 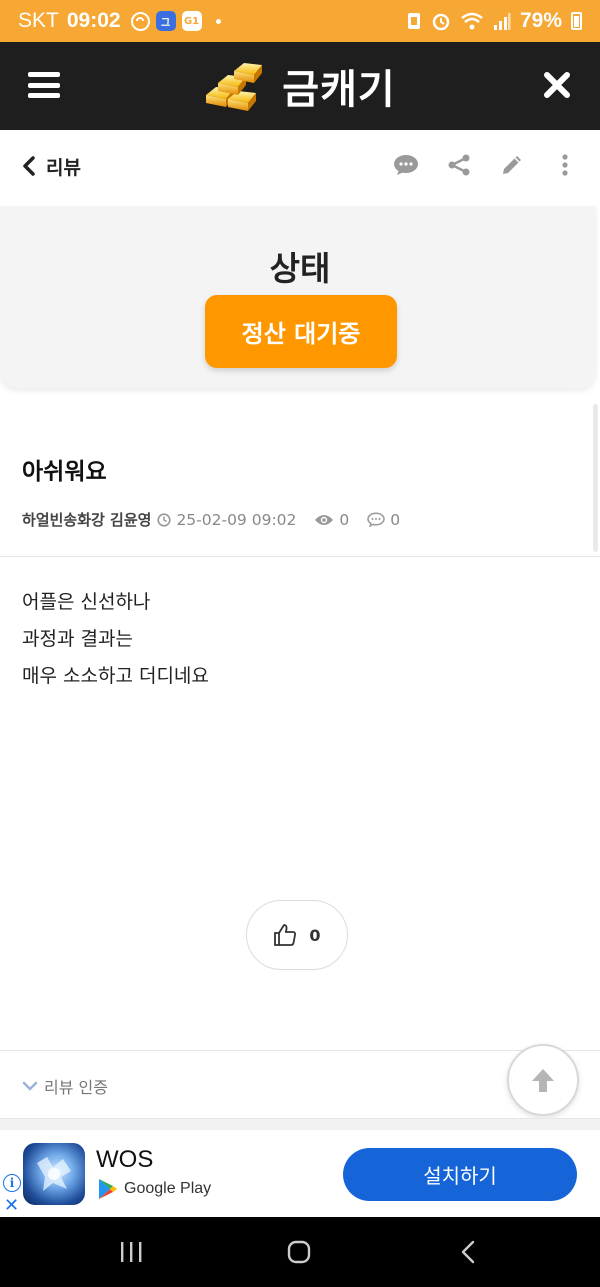 I want to click on nfc-icon, so click(x=413, y=21).